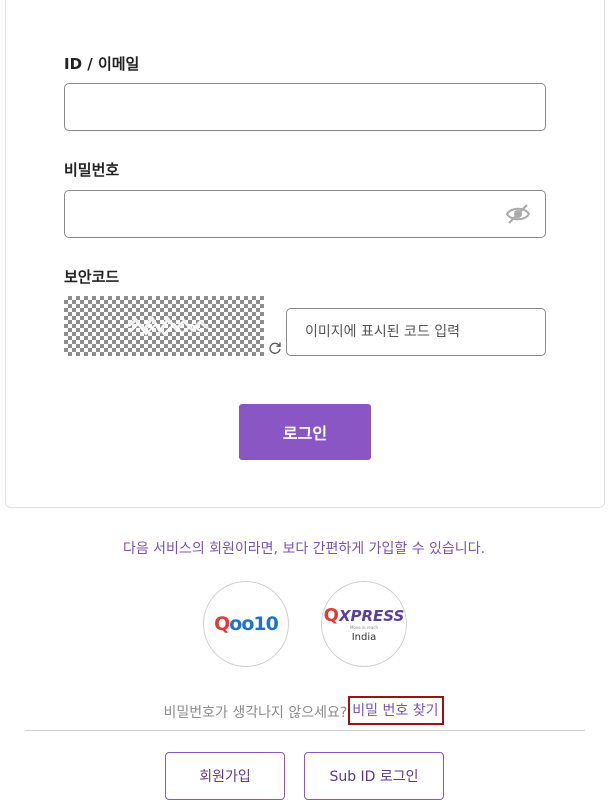 The width and height of the screenshot is (608, 805). What do you see at coordinates (396, 710) in the screenshot?
I see `forgot-password-link: 비밀 번호 찾기` at bounding box center [396, 710].